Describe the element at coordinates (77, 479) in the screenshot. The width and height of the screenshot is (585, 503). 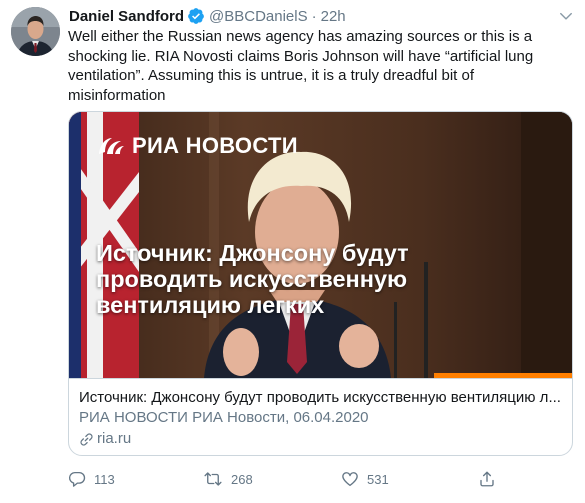
I see `reply-icon` at that location.